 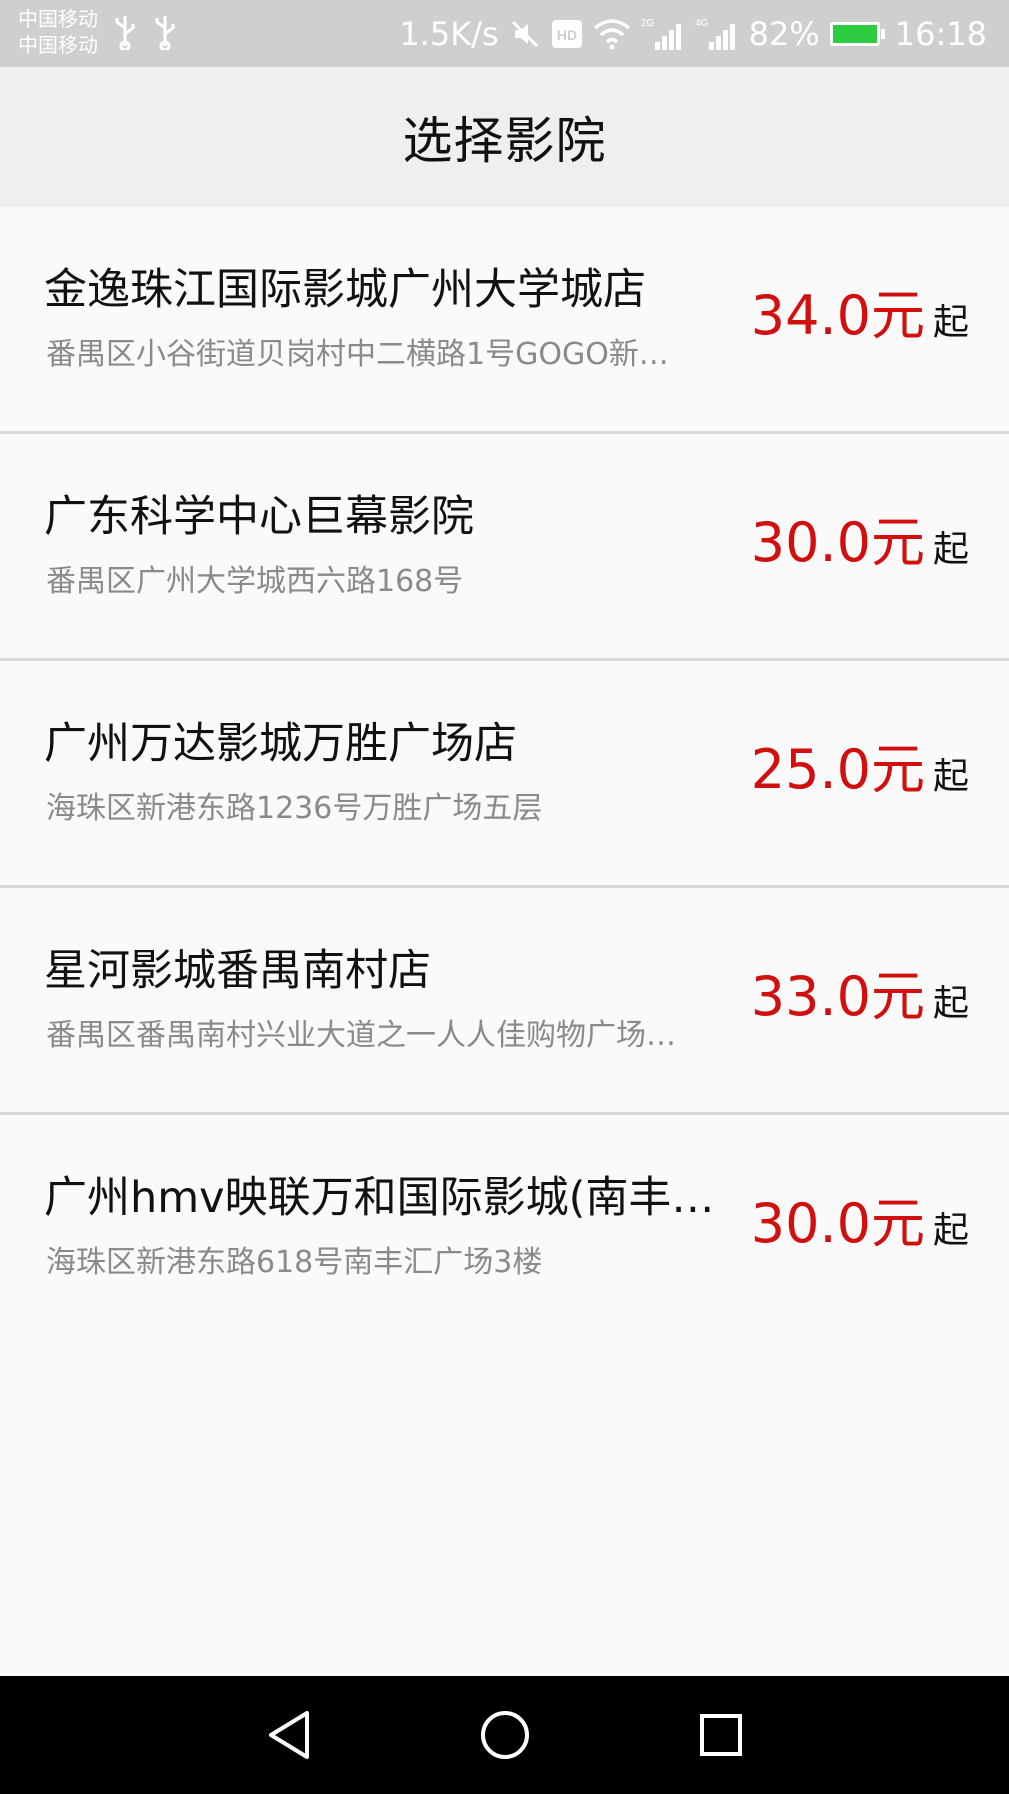 I want to click on carrier-2: 中国移动, so click(x=58, y=45).